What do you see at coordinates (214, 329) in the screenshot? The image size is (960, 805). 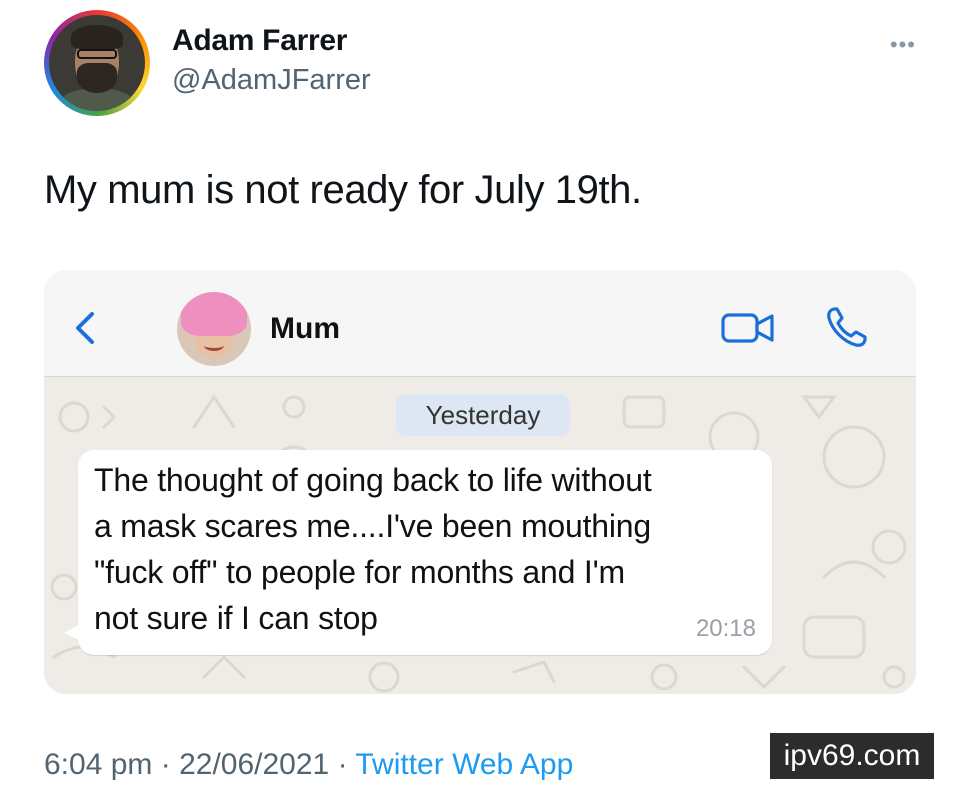 I see `contact-avatar` at bounding box center [214, 329].